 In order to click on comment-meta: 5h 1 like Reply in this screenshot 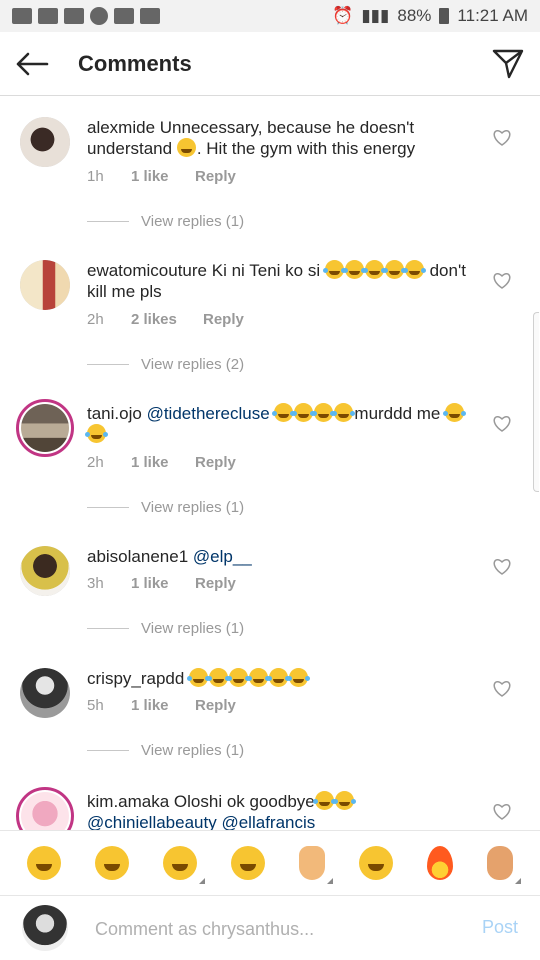, I will do `click(161, 705)`.